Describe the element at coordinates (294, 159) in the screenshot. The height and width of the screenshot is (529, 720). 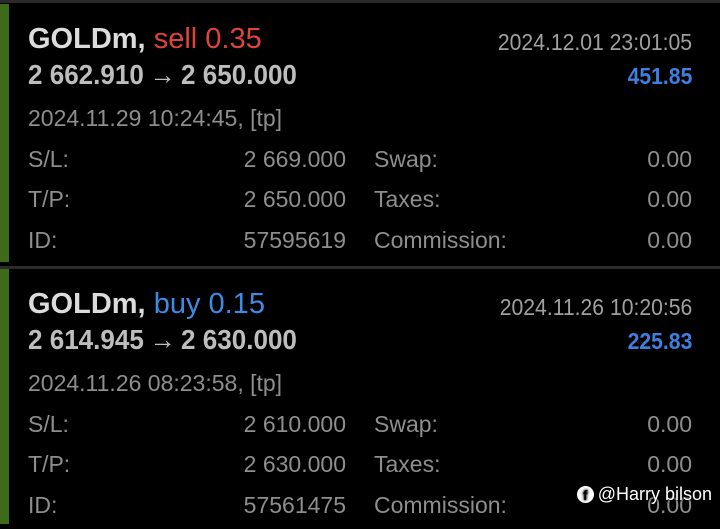
I see `sl-value: 2 669.000` at that location.